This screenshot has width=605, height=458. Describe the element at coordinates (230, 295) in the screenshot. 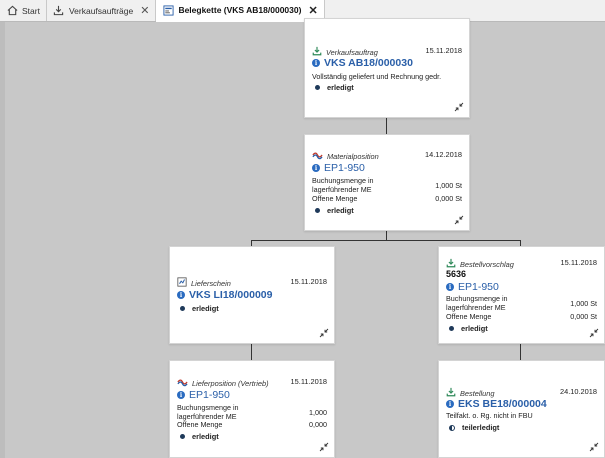

I see `card-title: VKS LI18/000009` at that location.